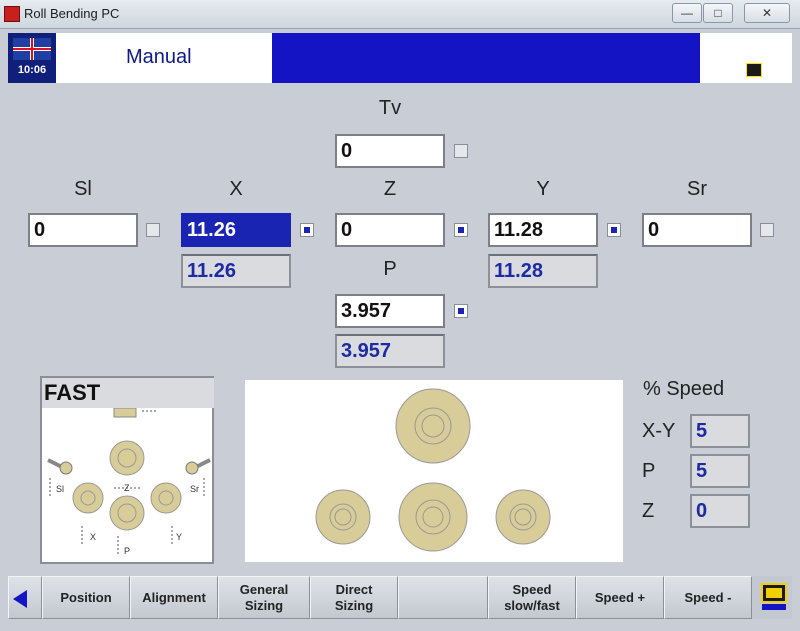 Image resolution: width=800 pixels, height=631 pixels. What do you see at coordinates (83, 189) in the screenshot?
I see `sl-label: Sl` at bounding box center [83, 189].